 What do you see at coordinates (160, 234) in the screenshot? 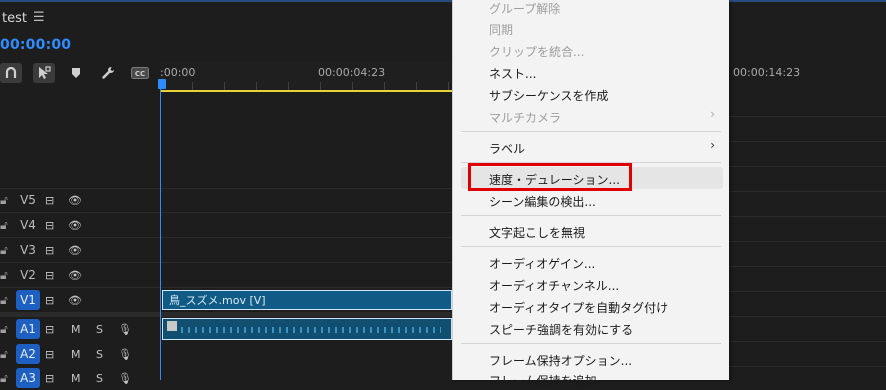
I see `playhead-line` at bounding box center [160, 234].